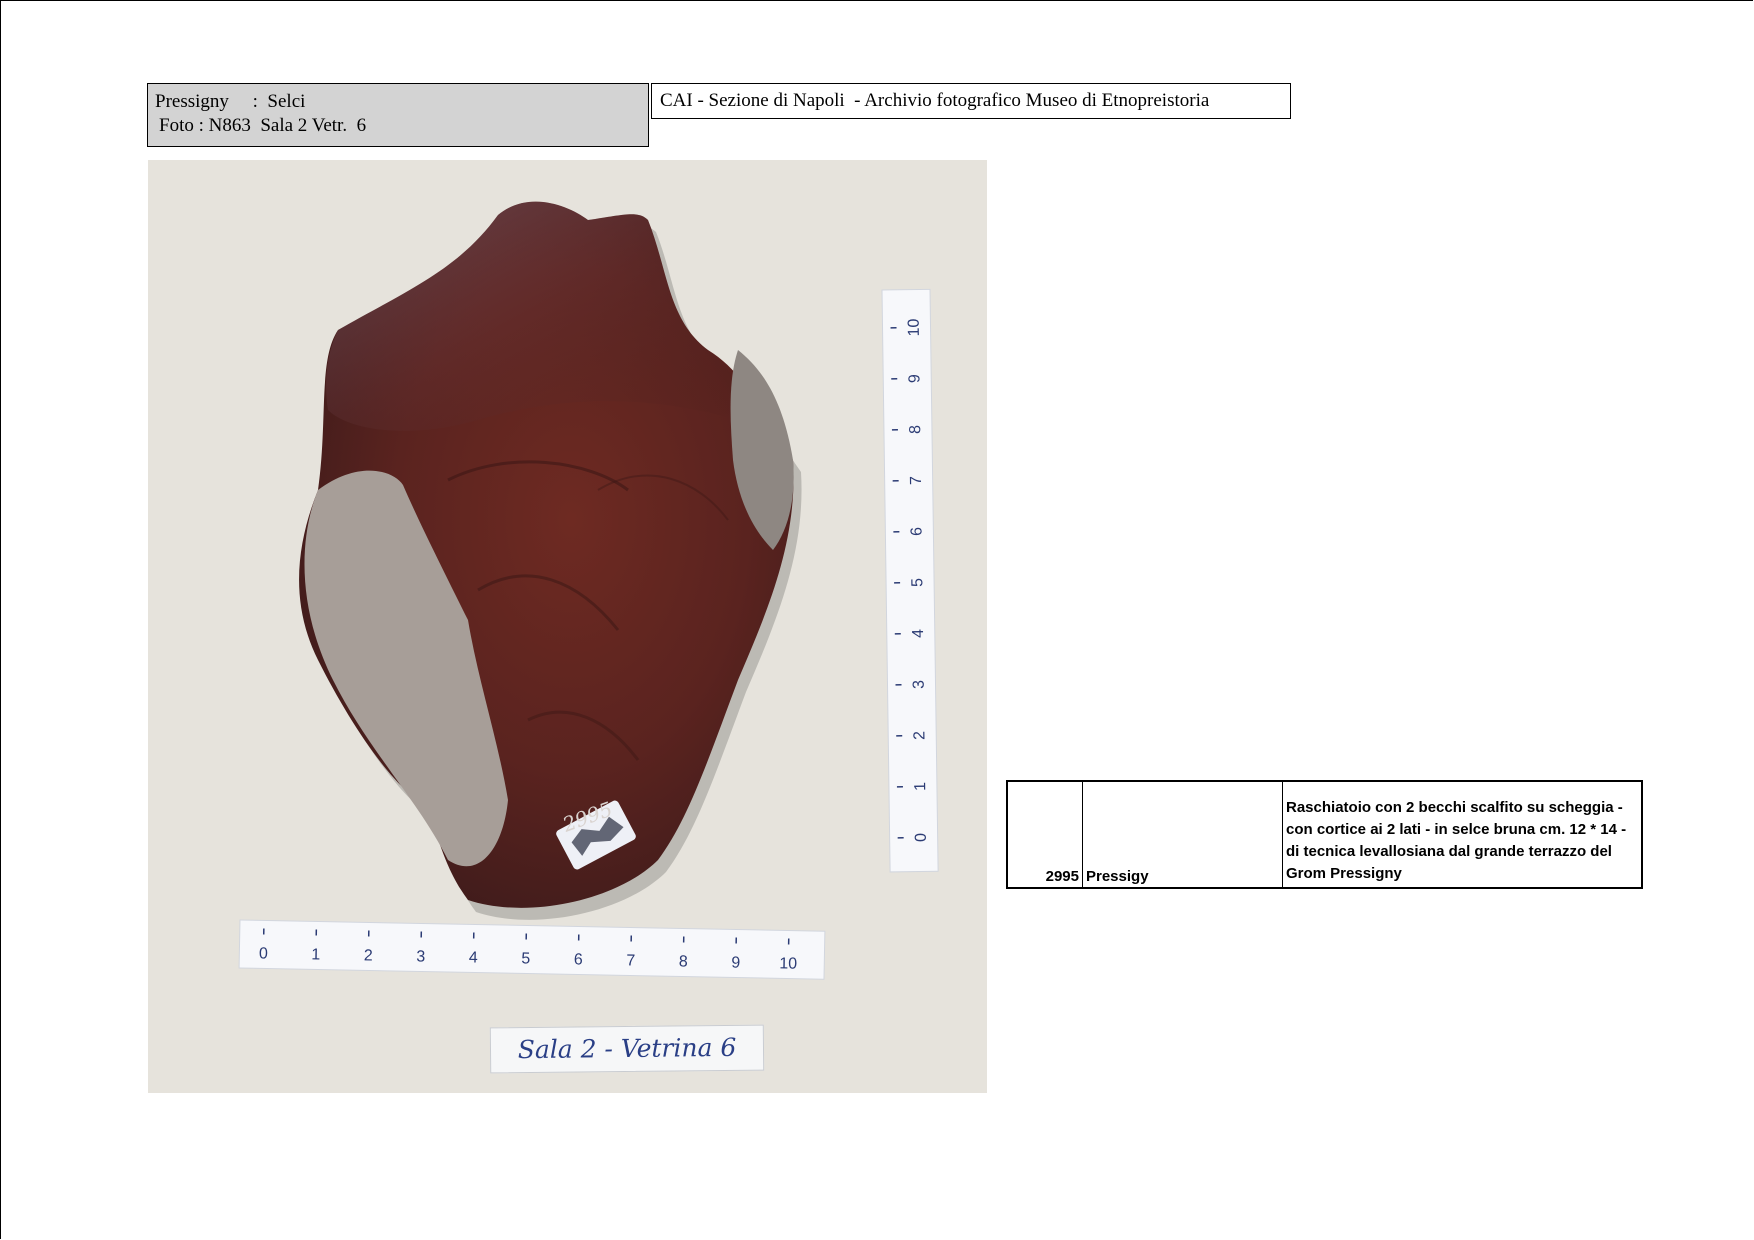 Image resolution: width=1754 pixels, height=1240 pixels. I want to click on location-material-line: Pressigny : Selci, so click(230, 101).